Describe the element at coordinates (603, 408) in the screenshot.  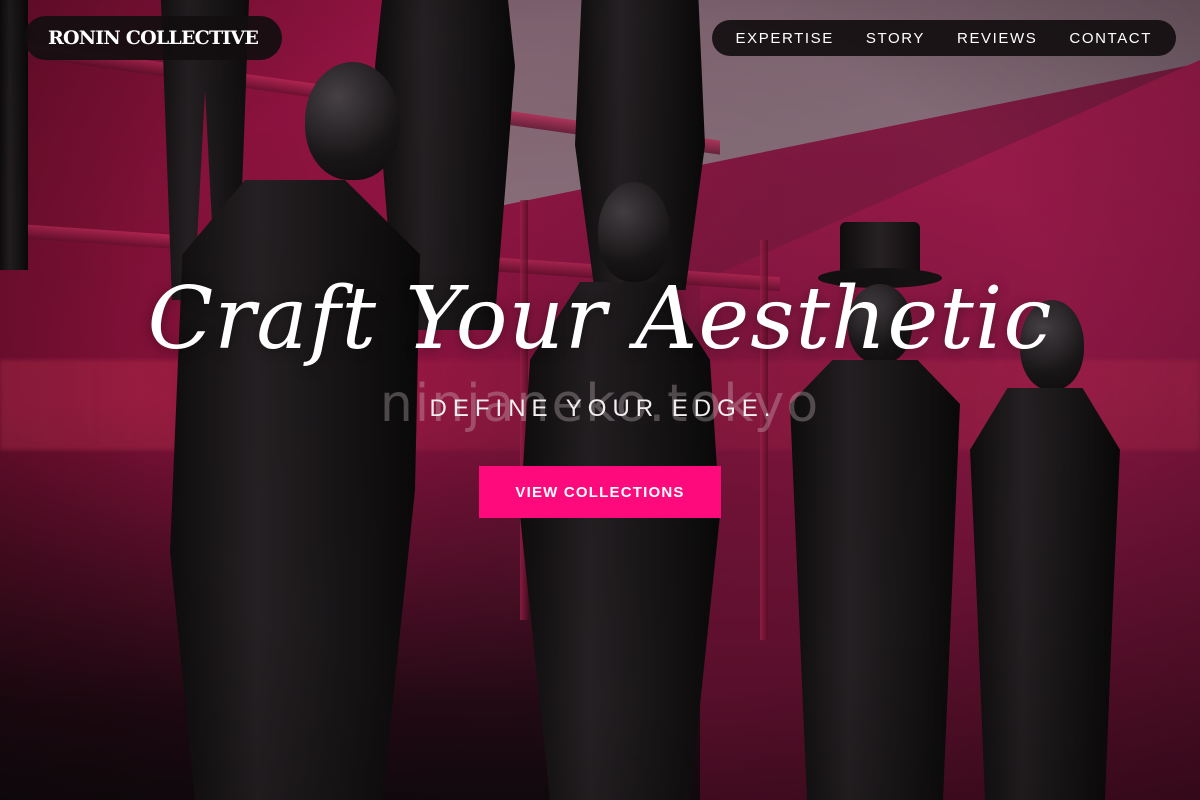
I see `hero-subheadline: DEFINE YOUR EDGE.` at that location.